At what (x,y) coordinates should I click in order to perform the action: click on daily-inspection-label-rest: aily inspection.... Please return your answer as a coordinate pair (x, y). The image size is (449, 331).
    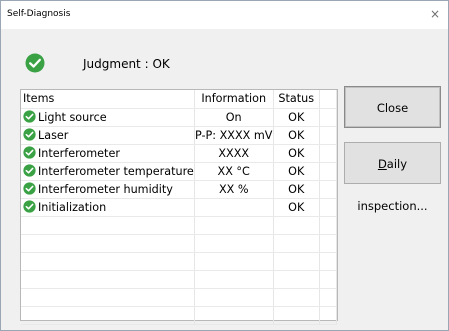
    Looking at the image, I should click on (392, 185).